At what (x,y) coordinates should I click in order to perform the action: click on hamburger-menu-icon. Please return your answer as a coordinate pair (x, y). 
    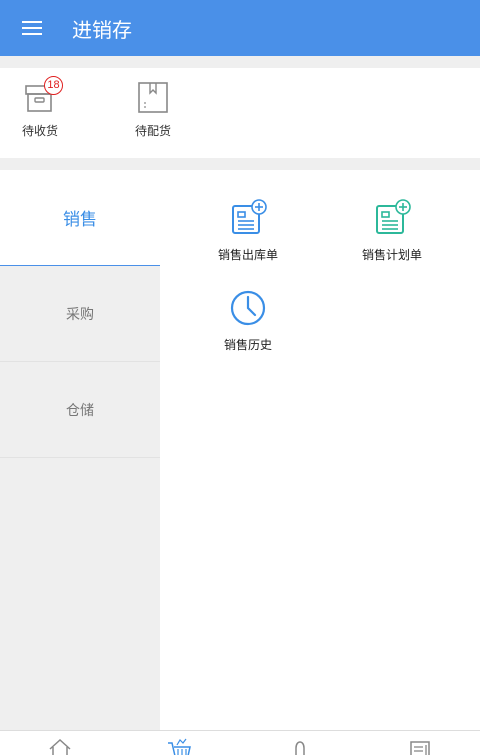
    Looking at the image, I should click on (32, 28).